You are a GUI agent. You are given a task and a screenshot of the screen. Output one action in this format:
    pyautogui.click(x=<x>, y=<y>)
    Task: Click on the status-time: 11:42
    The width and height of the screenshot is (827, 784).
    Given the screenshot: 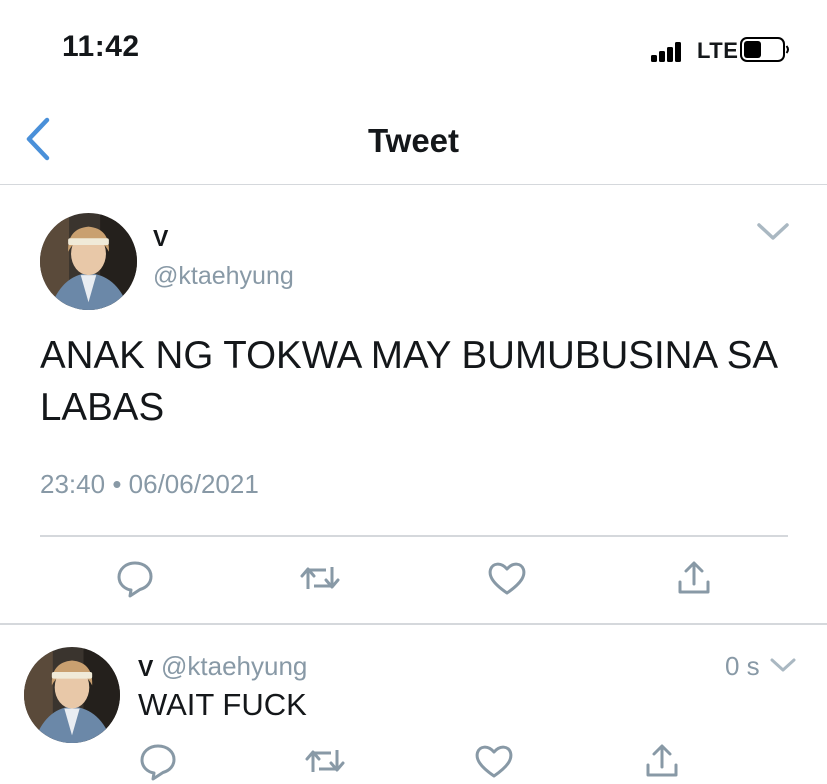 What is the action you would take?
    pyautogui.click(x=101, y=46)
    